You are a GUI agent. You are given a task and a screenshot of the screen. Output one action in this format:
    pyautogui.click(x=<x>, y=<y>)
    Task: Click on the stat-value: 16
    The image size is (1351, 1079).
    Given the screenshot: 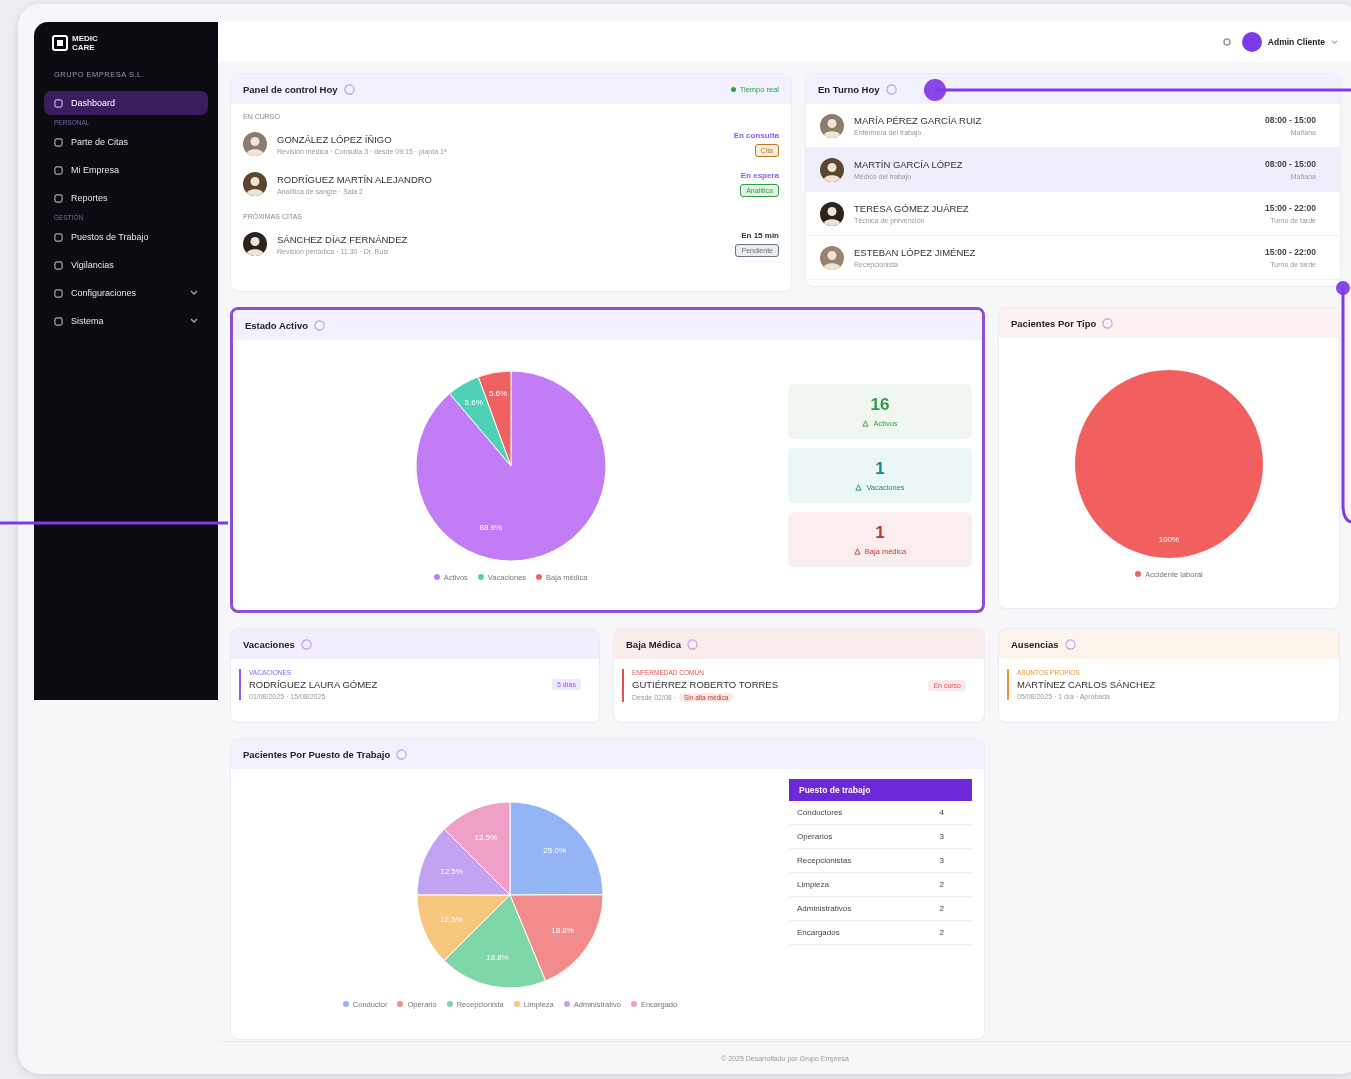 What is the action you would take?
    pyautogui.click(x=880, y=404)
    